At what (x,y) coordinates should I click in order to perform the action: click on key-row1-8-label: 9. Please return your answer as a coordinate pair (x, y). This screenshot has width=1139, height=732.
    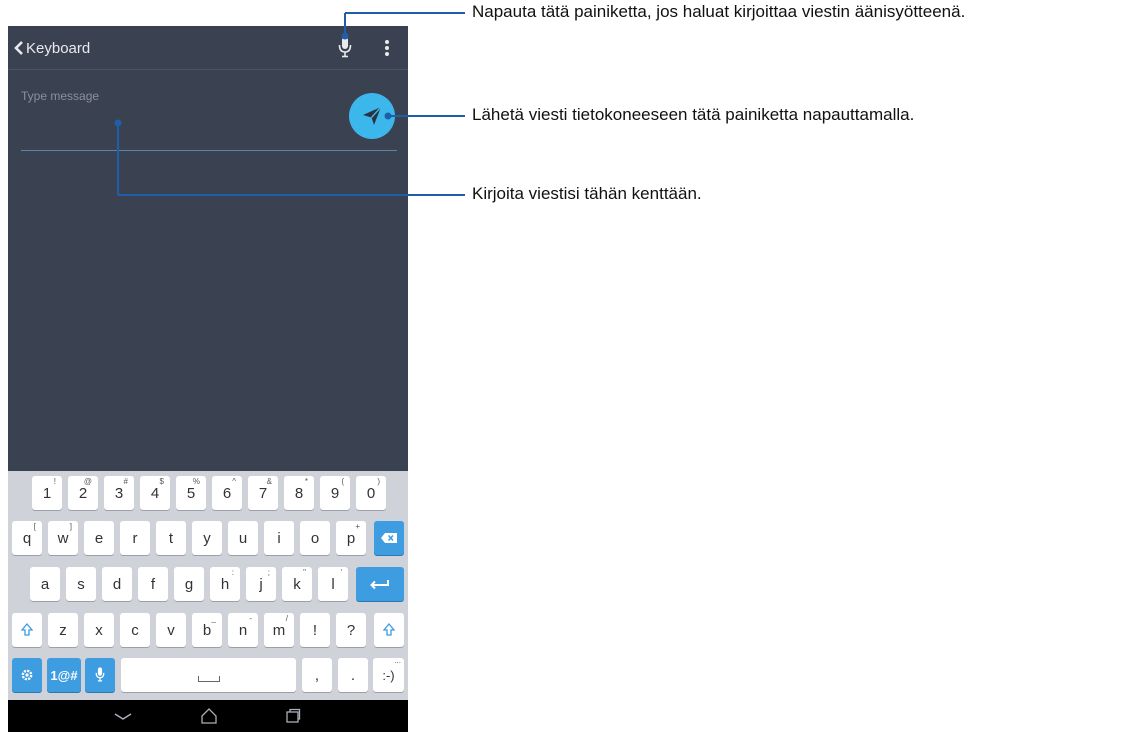
    Looking at the image, I should click on (335, 493).